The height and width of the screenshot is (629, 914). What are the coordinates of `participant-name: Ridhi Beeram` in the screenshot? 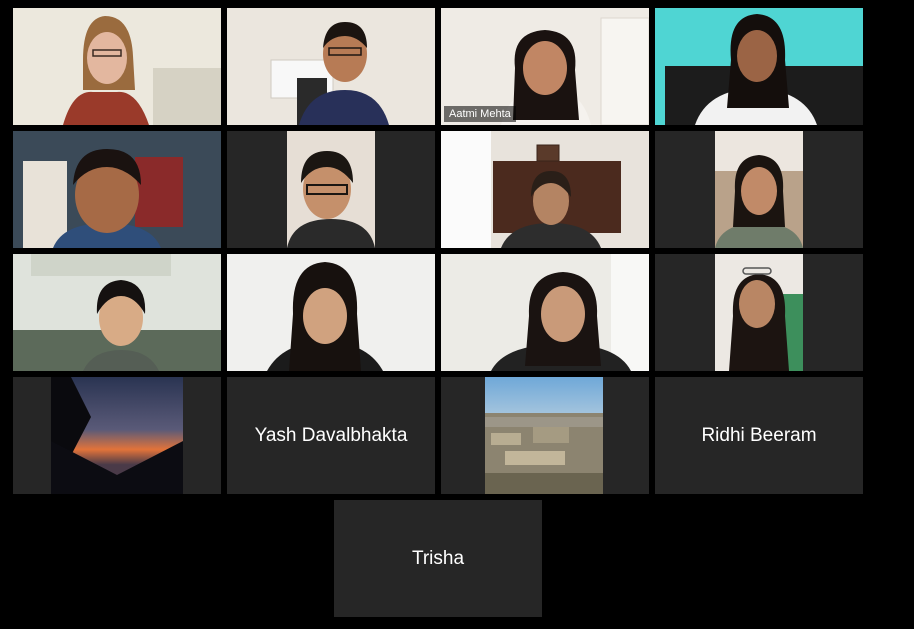 It's located at (759, 435).